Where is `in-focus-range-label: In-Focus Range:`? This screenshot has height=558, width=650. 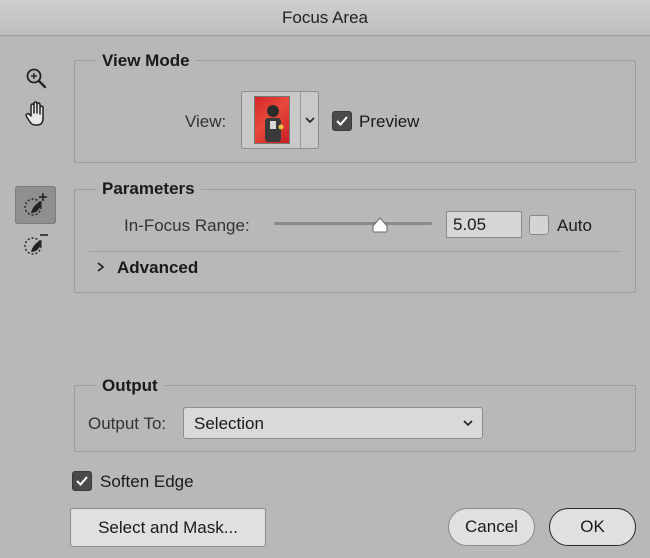 in-focus-range-label: In-Focus Range: is located at coordinates (187, 225).